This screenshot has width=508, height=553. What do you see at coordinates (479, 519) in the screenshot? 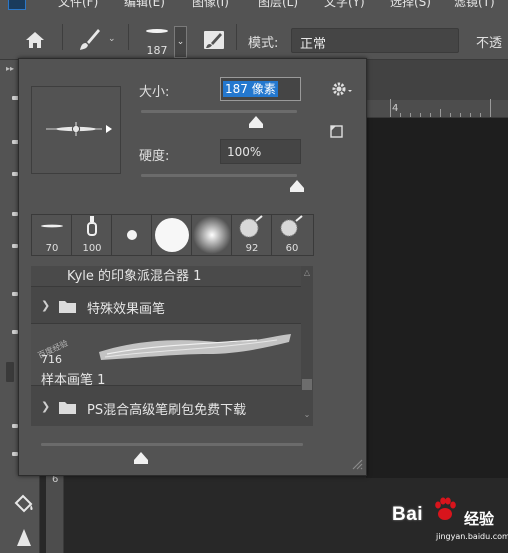
I see `watermark-suffix: 经验` at bounding box center [479, 519].